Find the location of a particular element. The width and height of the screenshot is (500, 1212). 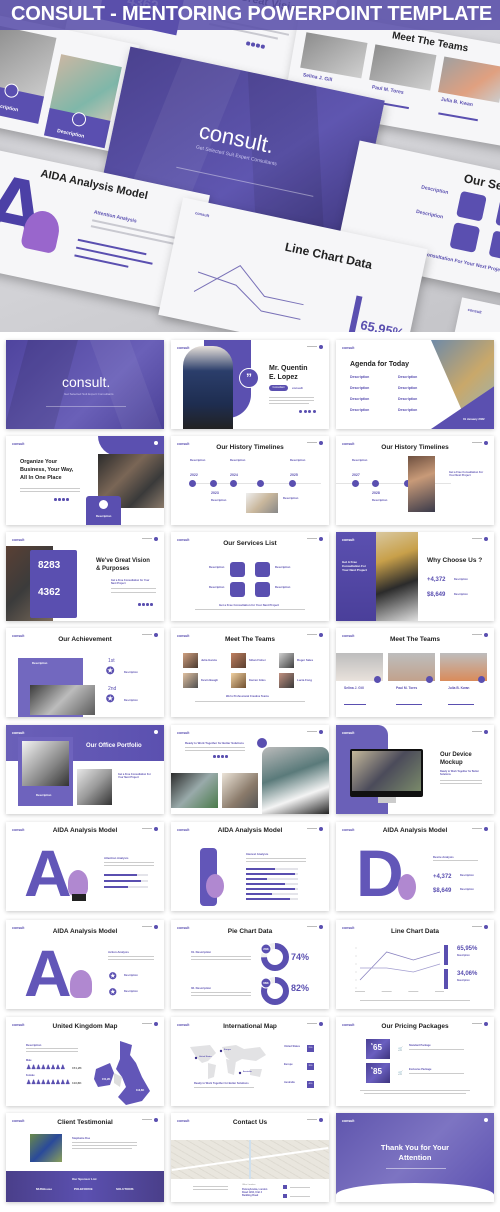

people-icons: ♟♟♟♟♟♟♟♟♟ is located at coordinates (48, 1083).